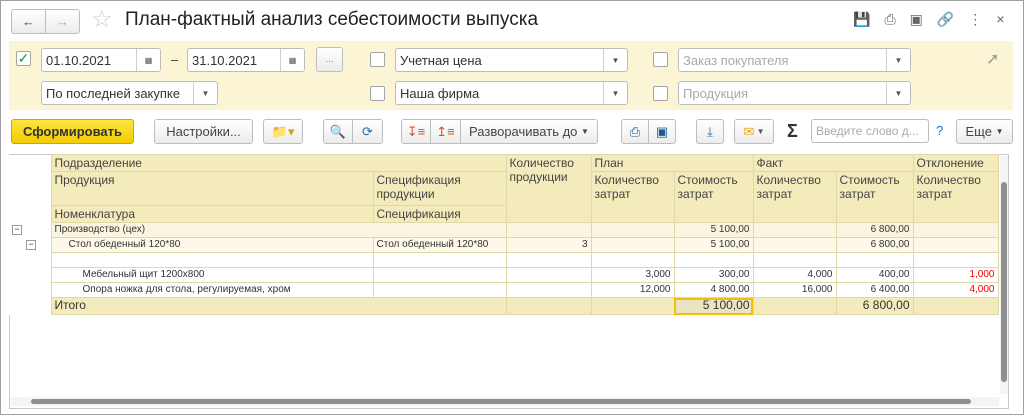 This screenshot has height=415, width=1024. Describe the element at coordinates (102, 19) in the screenshot. I see `favorite-star-icon: ☆` at that location.